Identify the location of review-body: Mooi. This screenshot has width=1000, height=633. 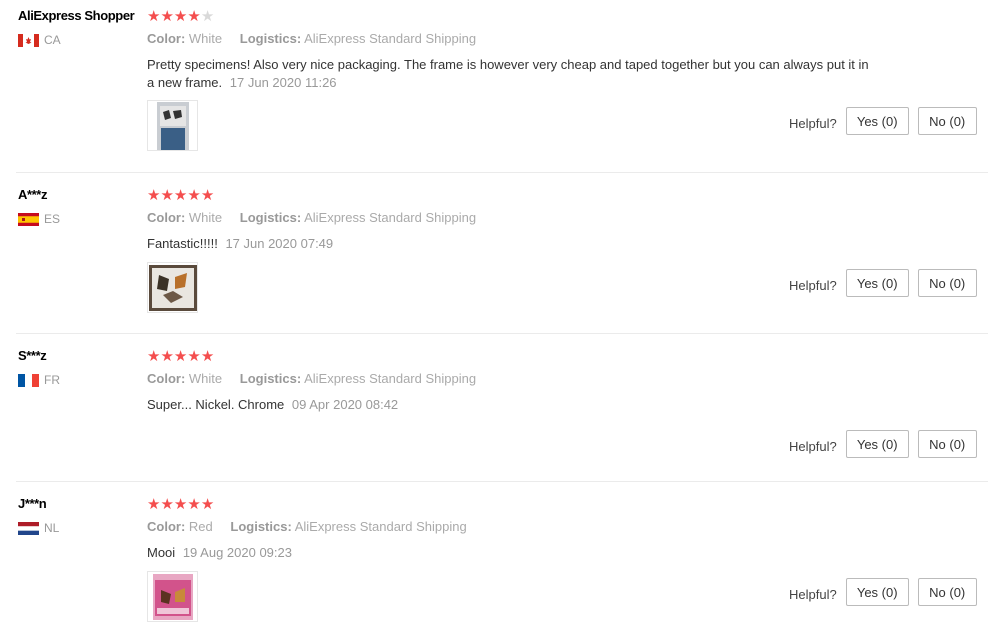
(161, 552).